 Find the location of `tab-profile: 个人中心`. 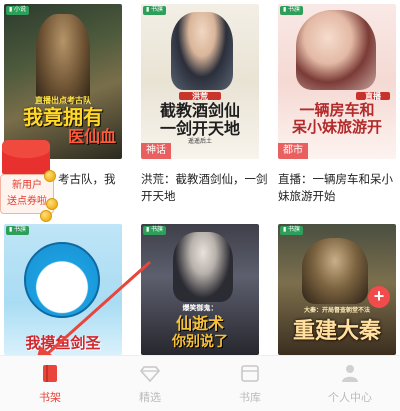

tab-profile: 个人中心 is located at coordinates (350, 383).